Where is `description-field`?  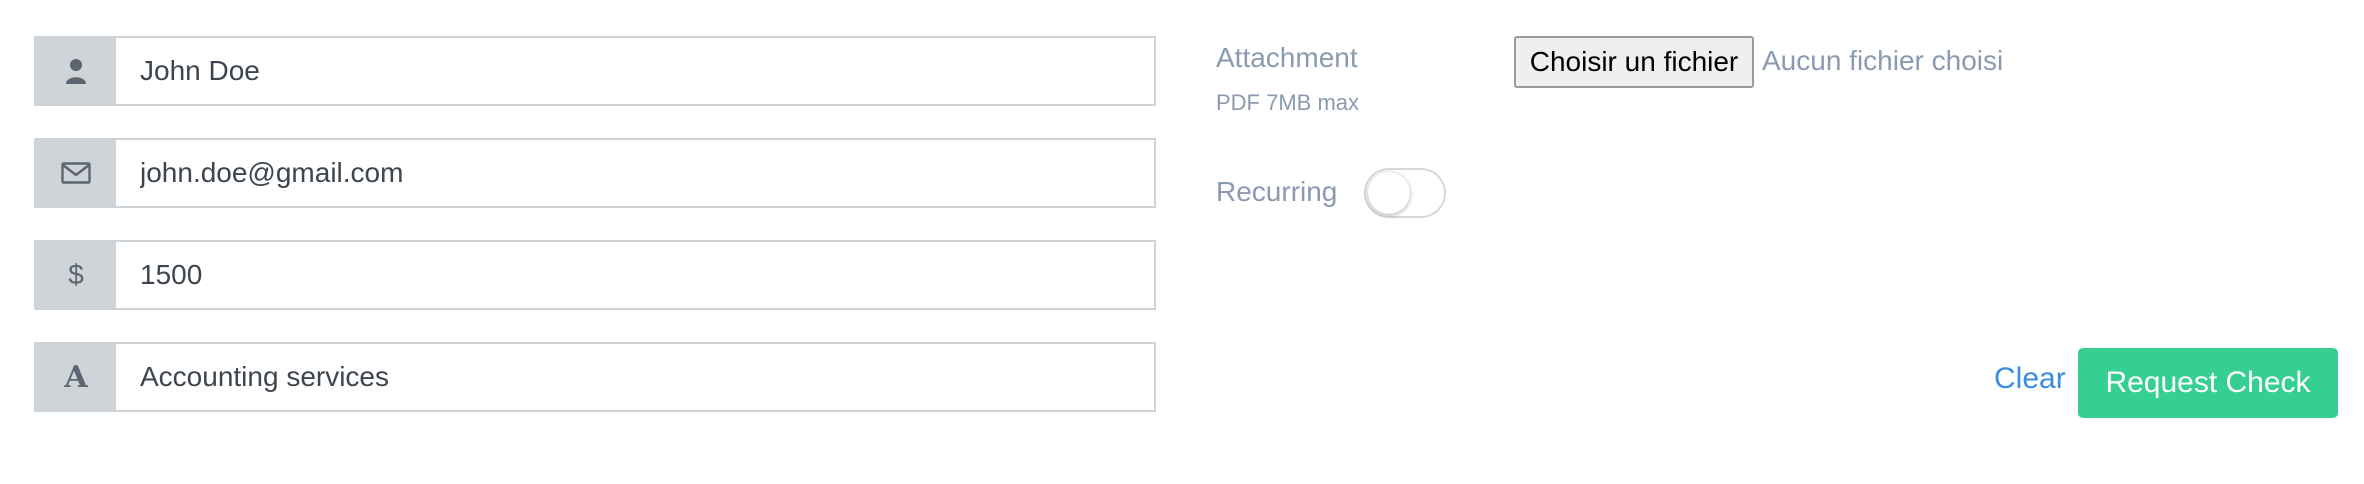
description-field is located at coordinates (635, 377).